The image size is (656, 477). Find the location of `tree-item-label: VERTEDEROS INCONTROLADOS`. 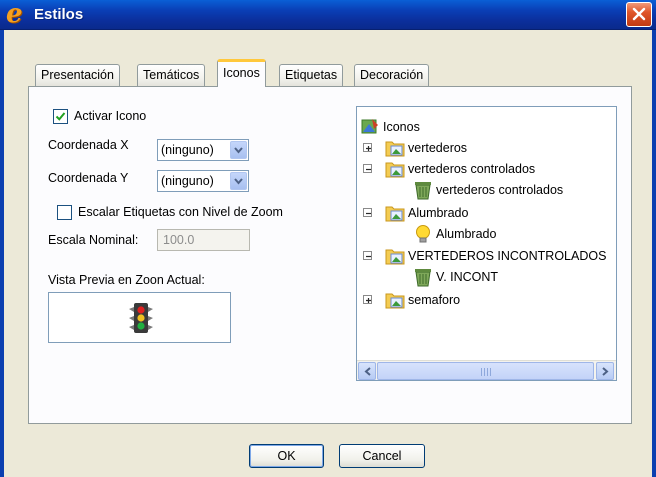

tree-item-label: VERTEDEROS INCONTROLADOS is located at coordinates (507, 256).